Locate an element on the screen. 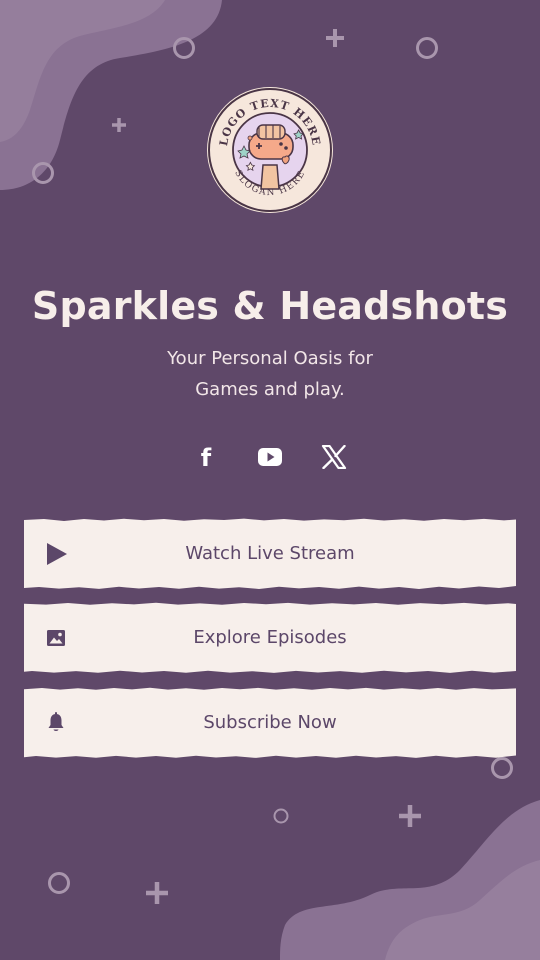  facebook-glyph: f is located at coordinates (206, 457).